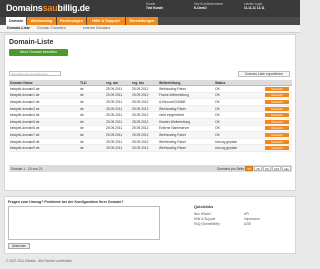  Describe the element at coordinates (18, 28) in the screenshot. I see `subnav-domain-liste: Domain-Liste` at that location.